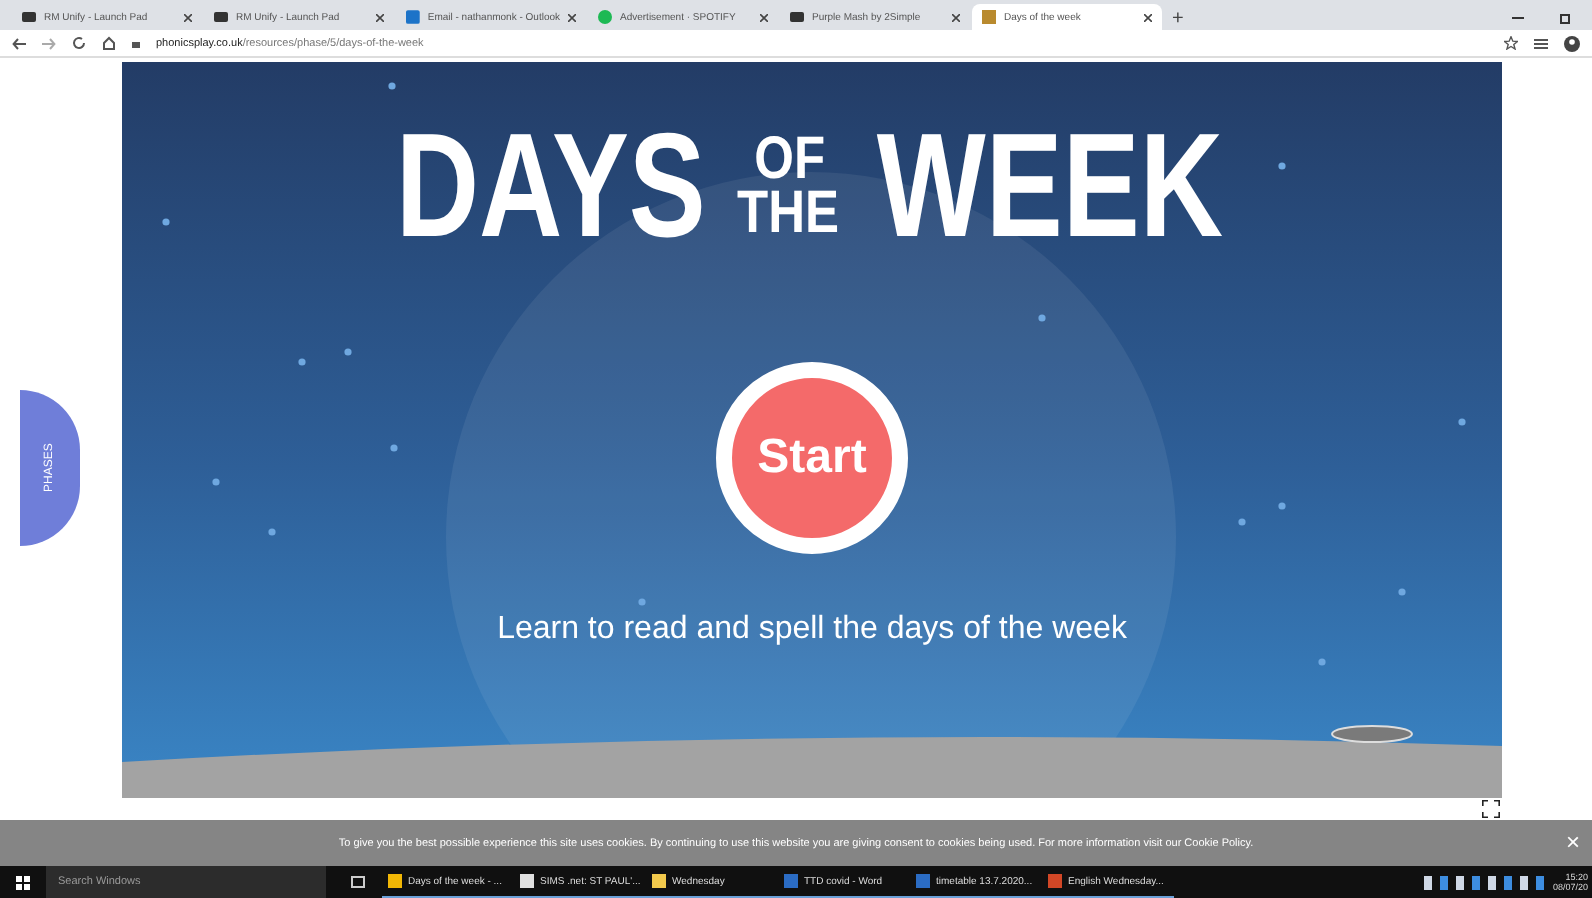 The width and height of the screenshot is (1592, 898). What do you see at coordinates (550, 186) in the screenshot?
I see `title-text: DAYS` at bounding box center [550, 186].